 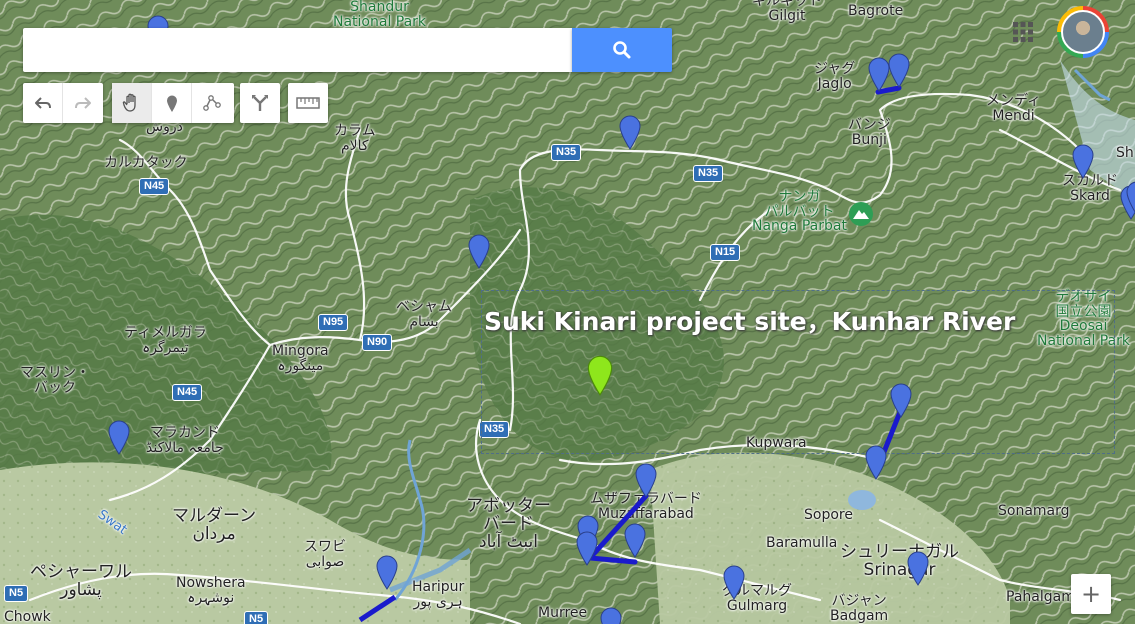 What do you see at coordinates (600, 375) in the screenshot?
I see `project-site-marker` at bounding box center [600, 375].